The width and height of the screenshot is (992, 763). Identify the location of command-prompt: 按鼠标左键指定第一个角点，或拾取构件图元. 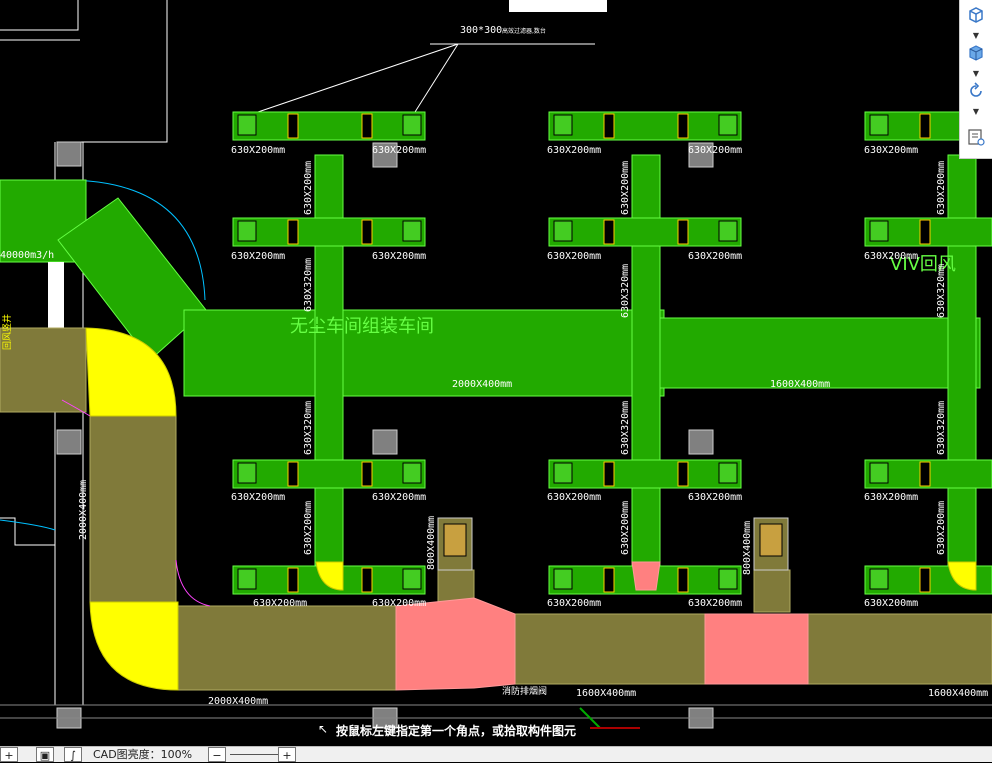
(456, 731).